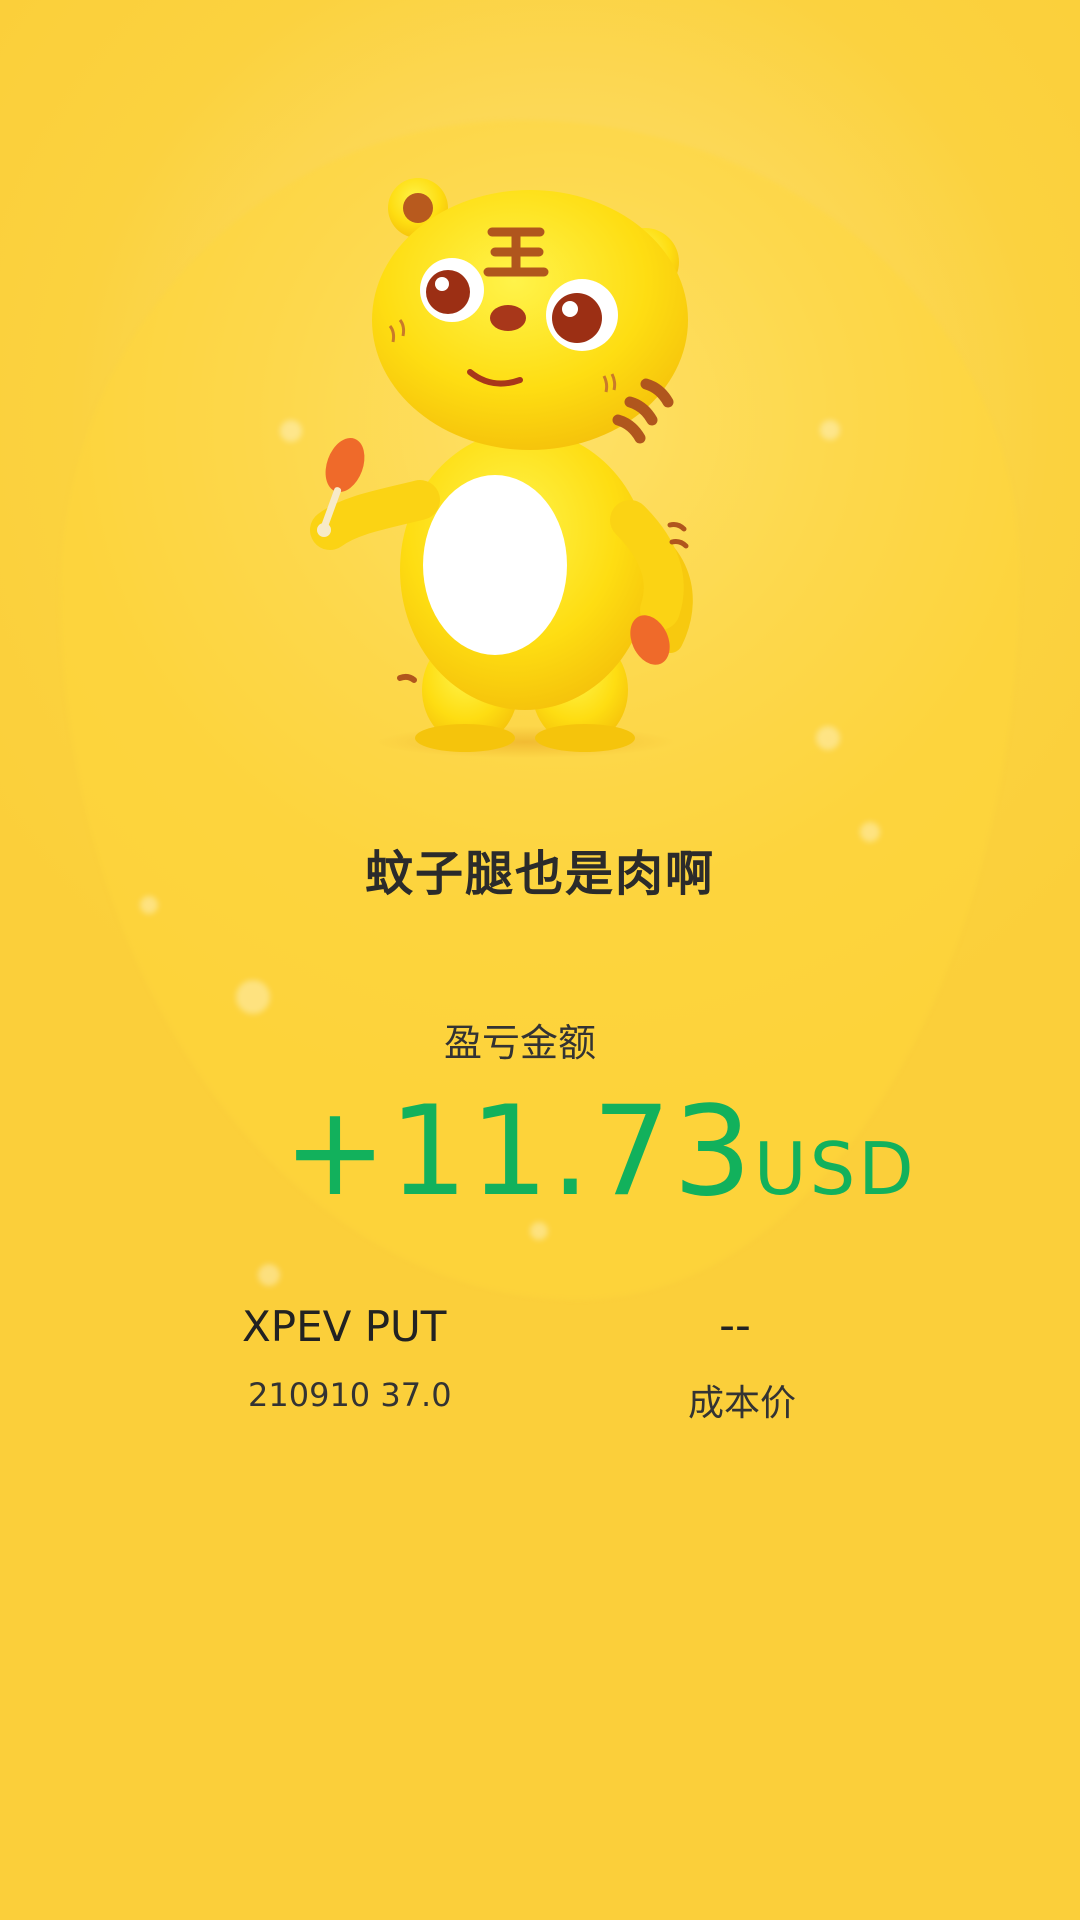  Describe the element at coordinates (735, 1325) in the screenshot. I see `cost-price-value: --` at that location.